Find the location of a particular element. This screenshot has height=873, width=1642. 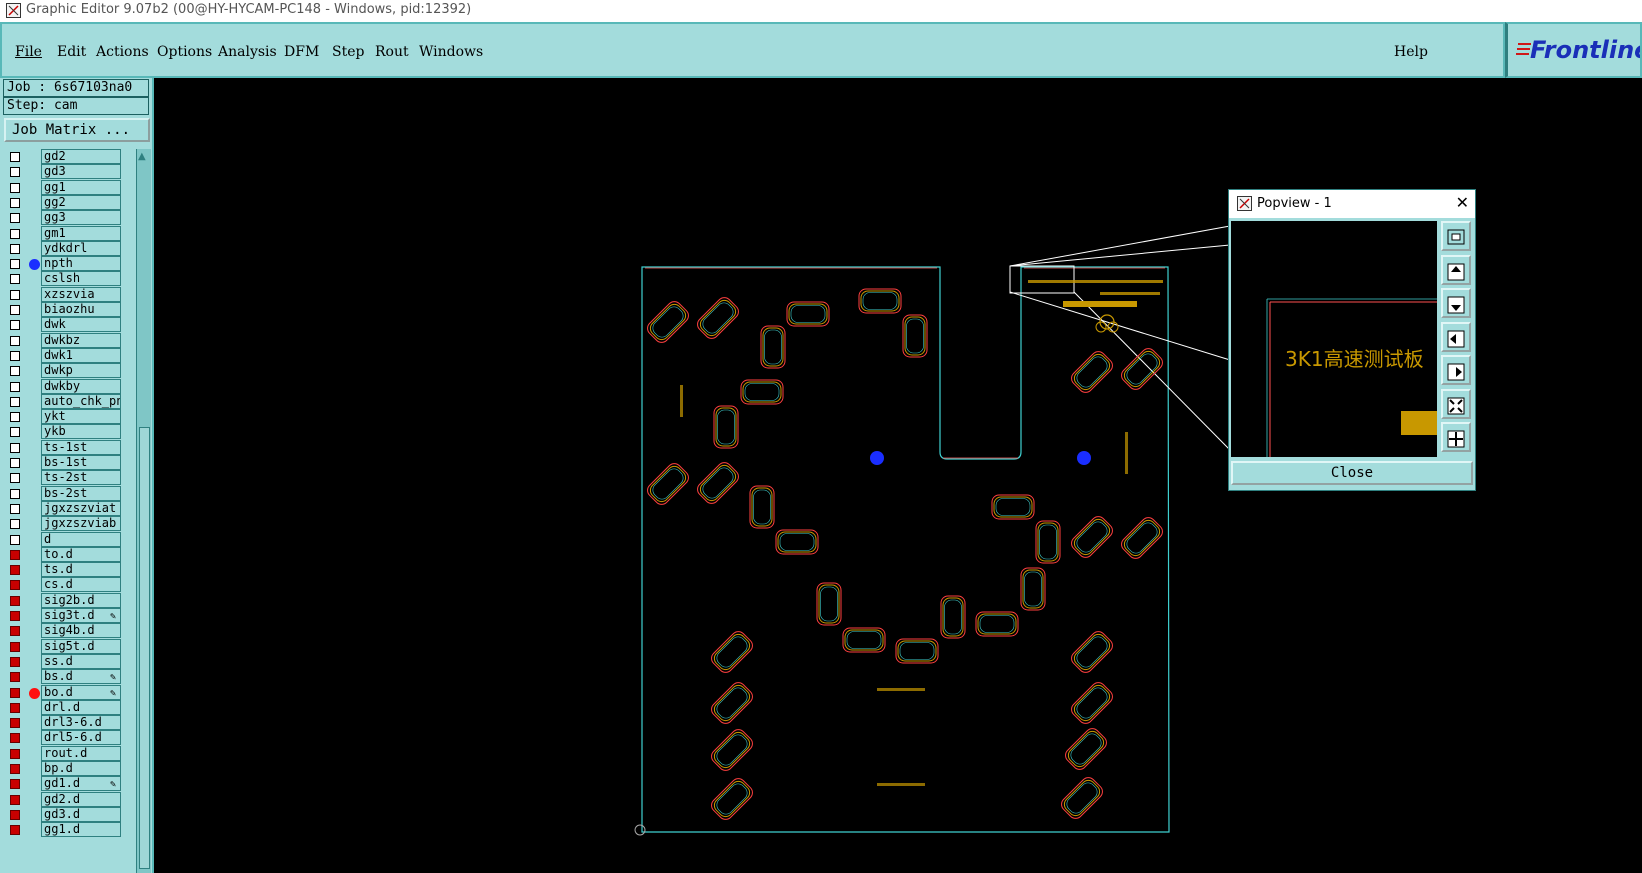

layer-row: ts.d is located at coordinates (63, 570).